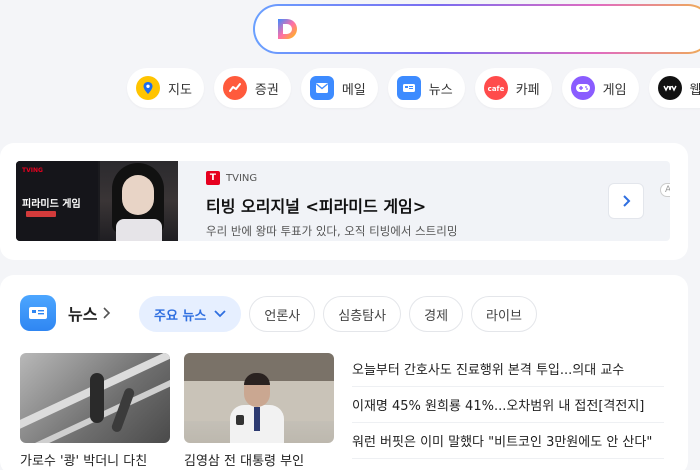  I want to click on service-label: 카페, so click(527, 90).